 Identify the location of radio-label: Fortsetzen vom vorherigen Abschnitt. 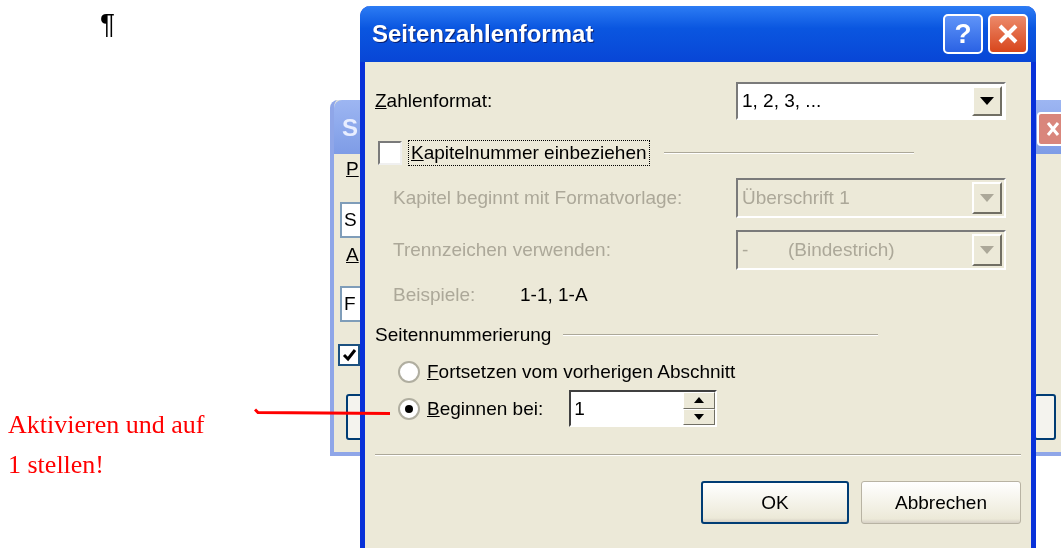
(581, 372).